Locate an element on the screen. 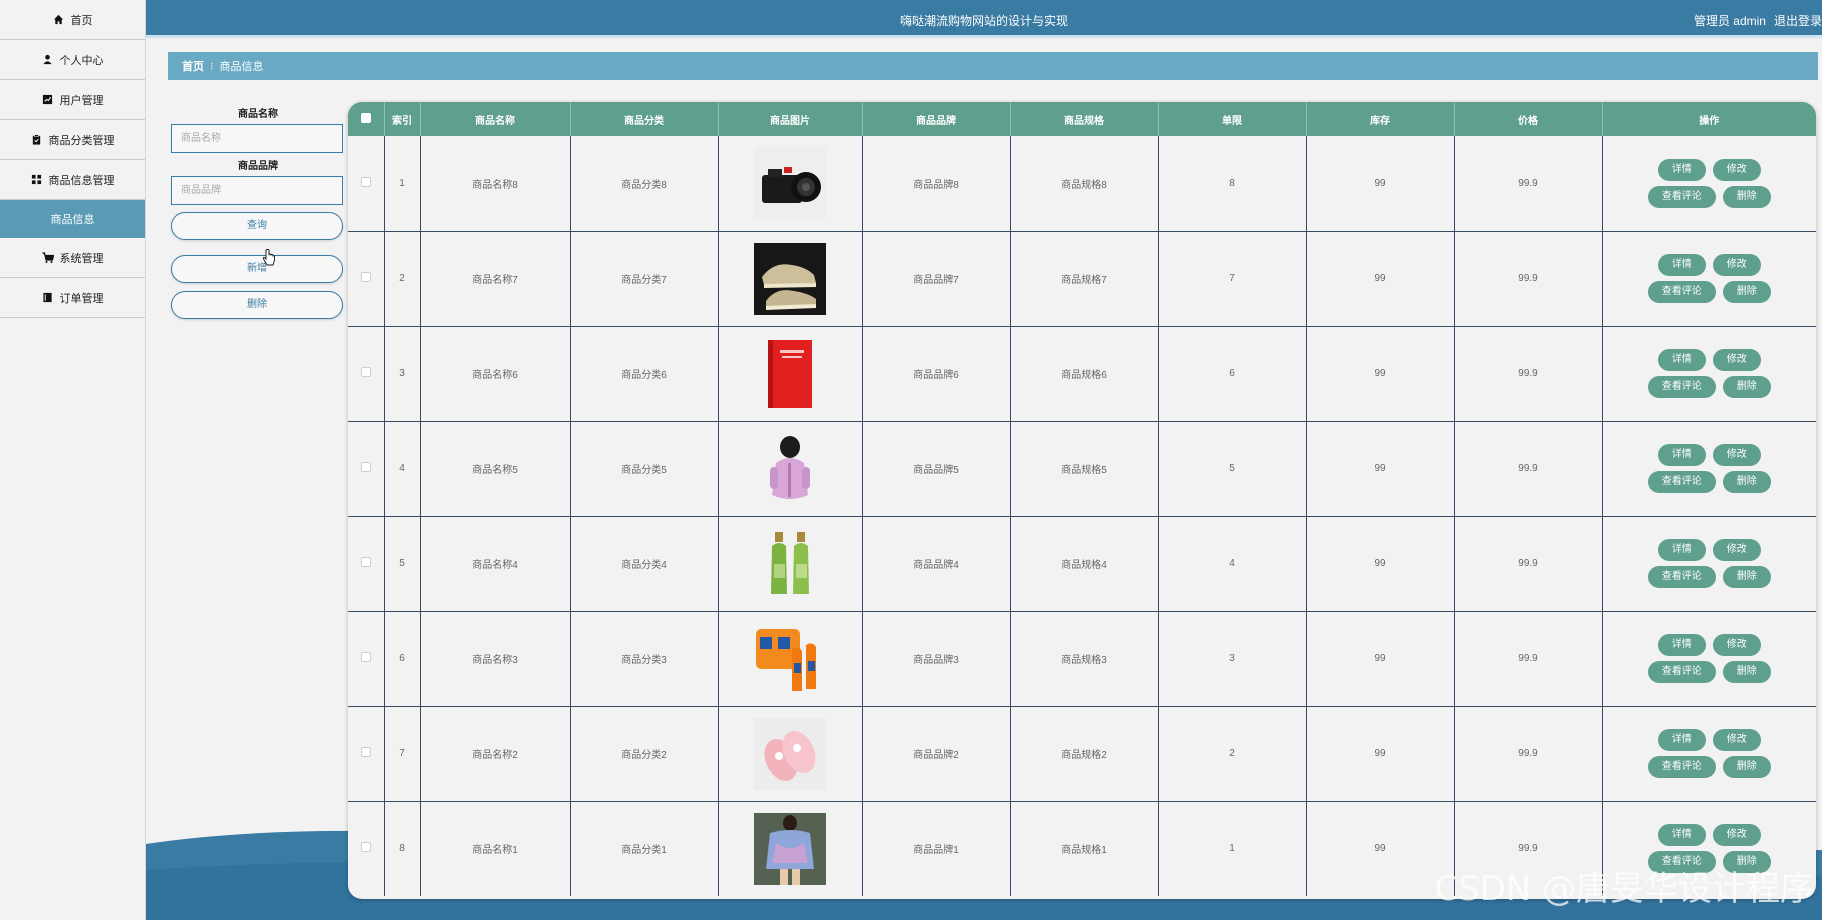  cell-spec: 商品规格2 is located at coordinates (1084, 754).